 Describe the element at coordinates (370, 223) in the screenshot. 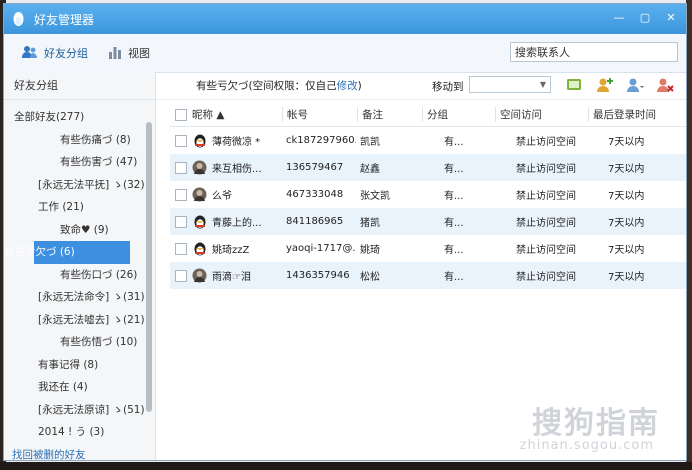

I see `note-cell: 猪凯` at that location.